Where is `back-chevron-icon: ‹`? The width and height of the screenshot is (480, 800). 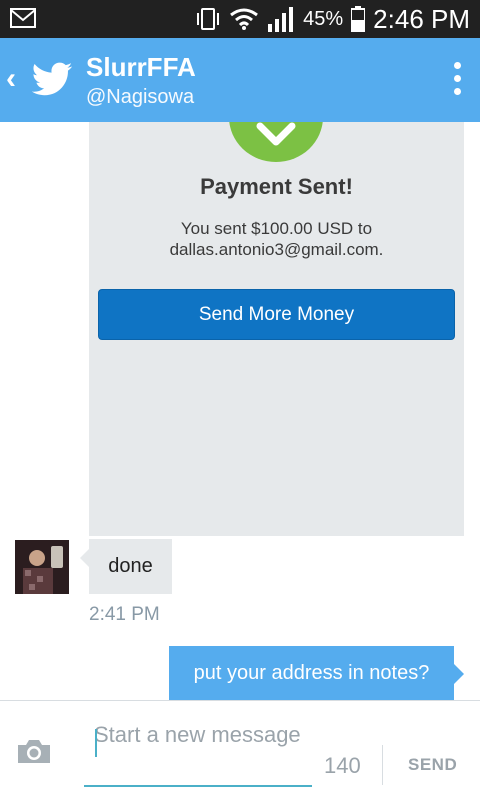
back-chevron-icon: ‹ is located at coordinates (11, 79).